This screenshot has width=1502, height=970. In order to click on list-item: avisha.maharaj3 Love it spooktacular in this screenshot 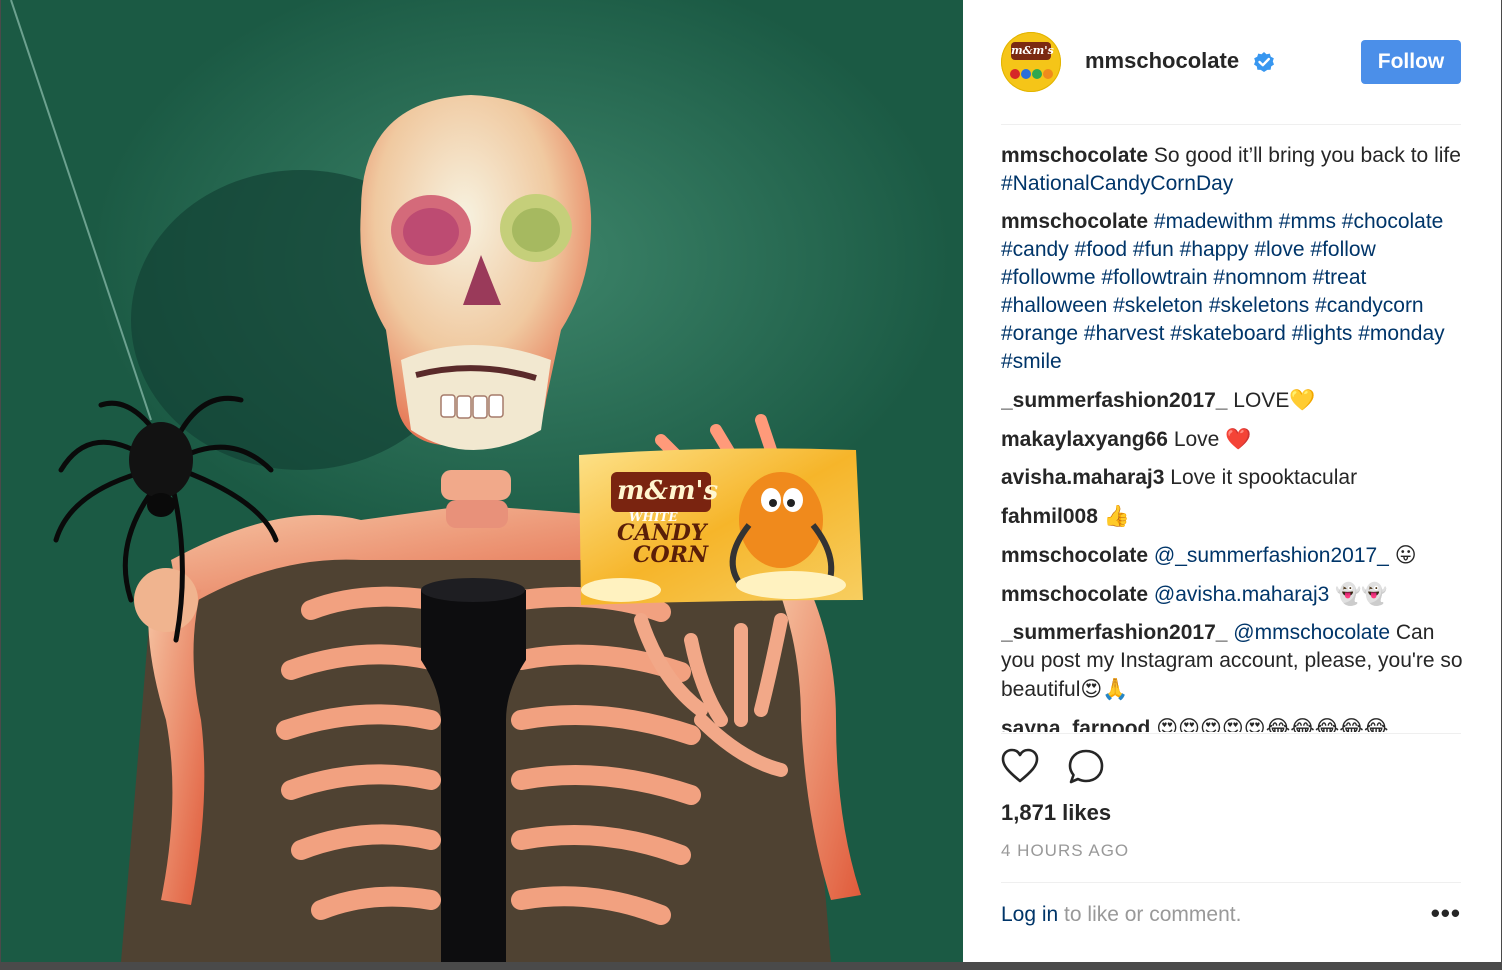, I will do `click(1232, 478)`.